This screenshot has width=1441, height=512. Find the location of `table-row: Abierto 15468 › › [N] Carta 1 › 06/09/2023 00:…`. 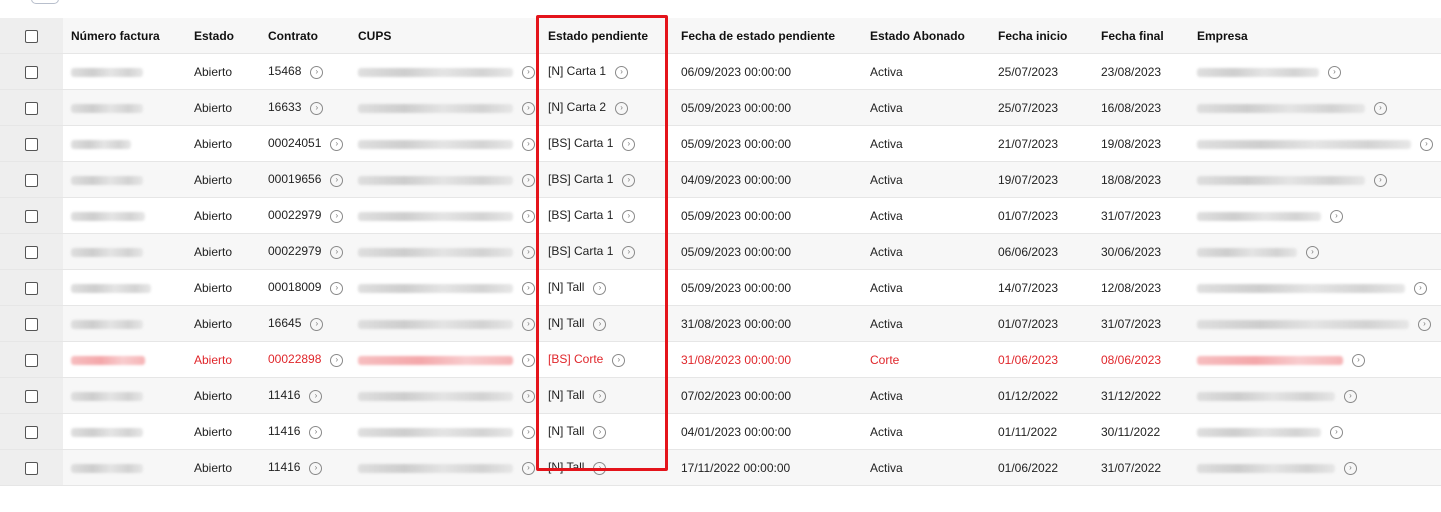

table-row: Abierto 15468 › › [N] Carta 1 › 06/09/2023 00:… is located at coordinates (720, 71).